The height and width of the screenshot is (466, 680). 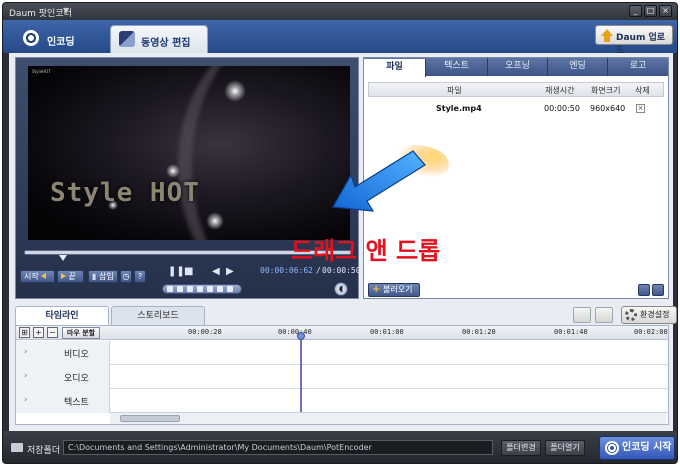 I want to click on ruler-tick: 00:01:20, so click(x=479, y=332).